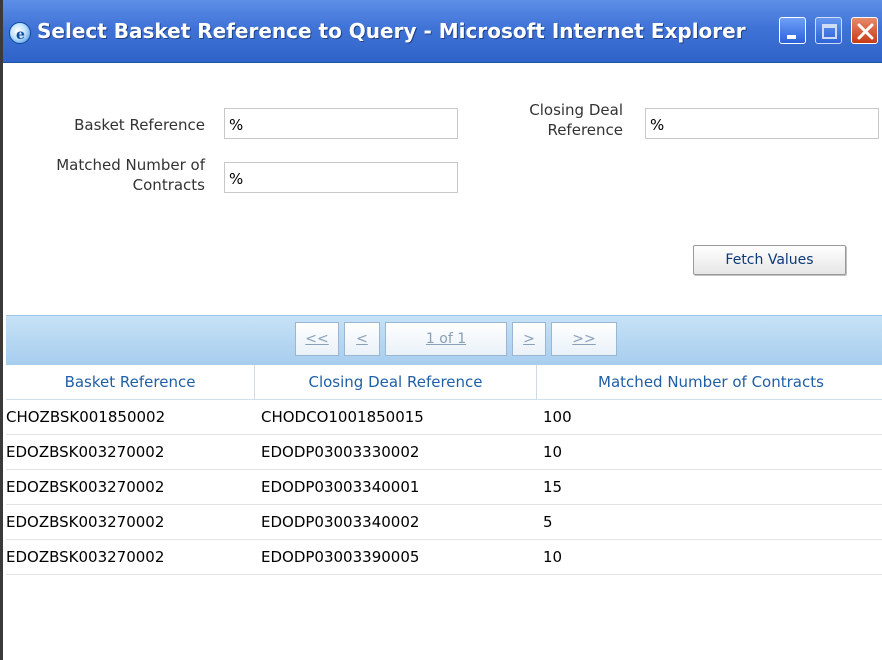 The width and height of the screenshot is (882, 660). I want to click on matched-number-cell: 5, so click(548, 522).